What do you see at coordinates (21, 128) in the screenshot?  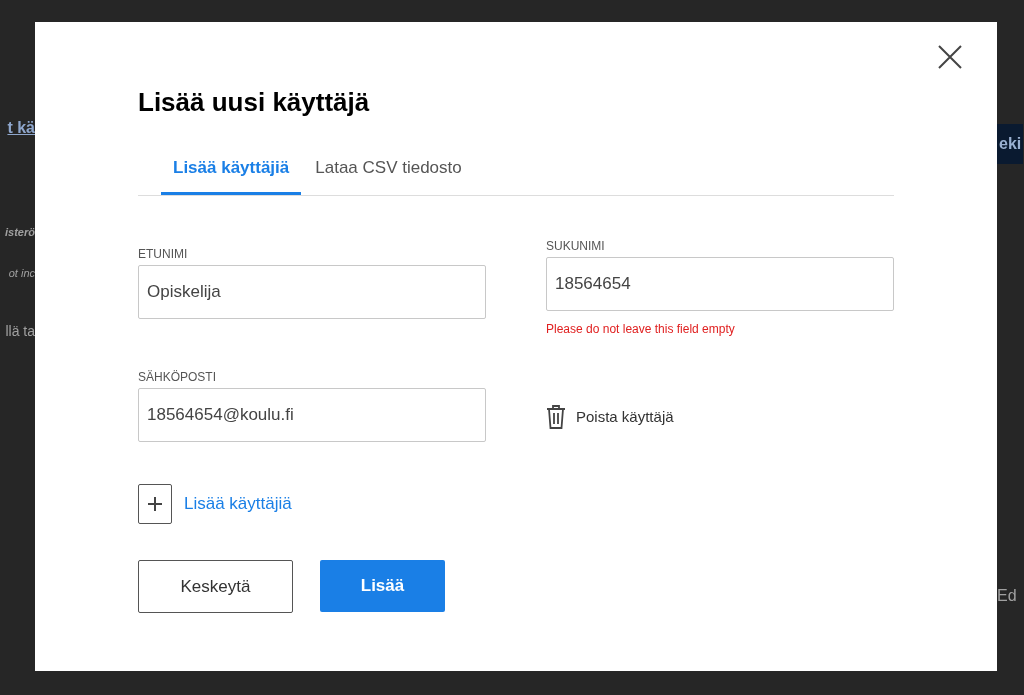 I see `background-text: t kä` at bounding box center [21, 128].